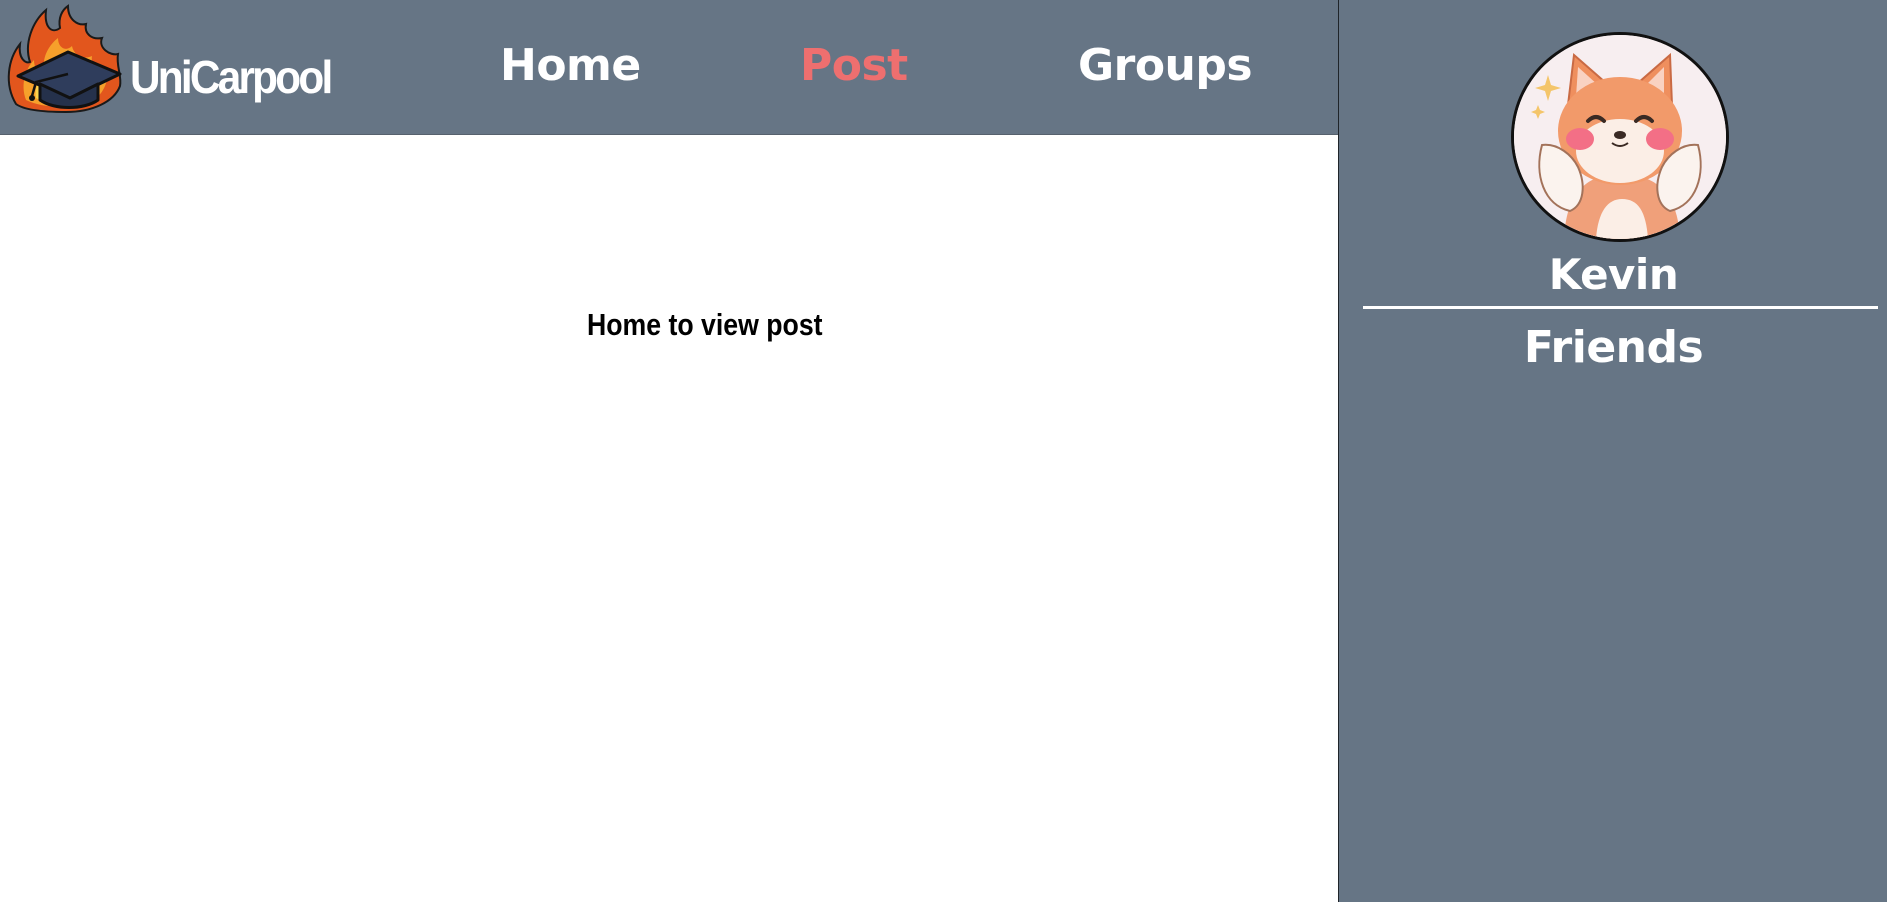 This screenshot has height=902, width=1887. Describe the element at coordinates (854, 65) in the screenshot. I see `nav-post-link: Post` at that location.